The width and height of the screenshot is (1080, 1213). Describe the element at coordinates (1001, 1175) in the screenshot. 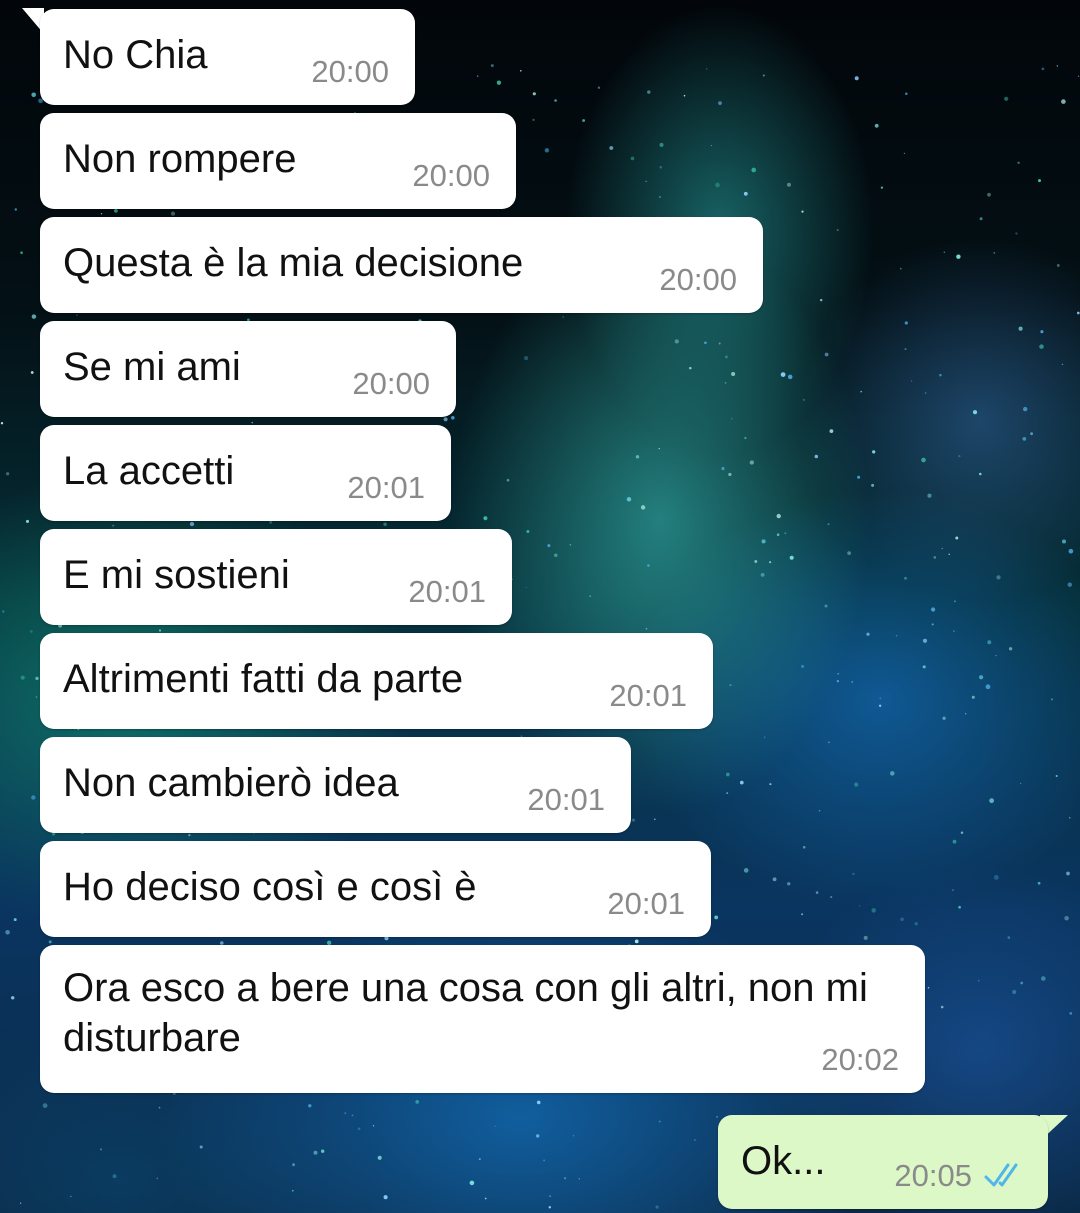

I see `double-check-read-icon` at that location.